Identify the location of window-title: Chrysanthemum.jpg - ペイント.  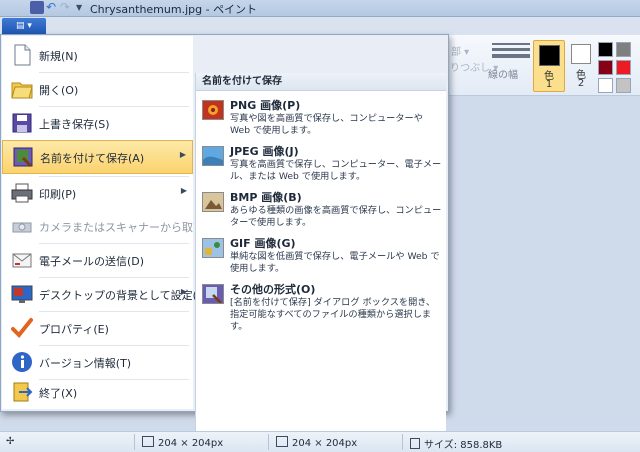
(174, 9).